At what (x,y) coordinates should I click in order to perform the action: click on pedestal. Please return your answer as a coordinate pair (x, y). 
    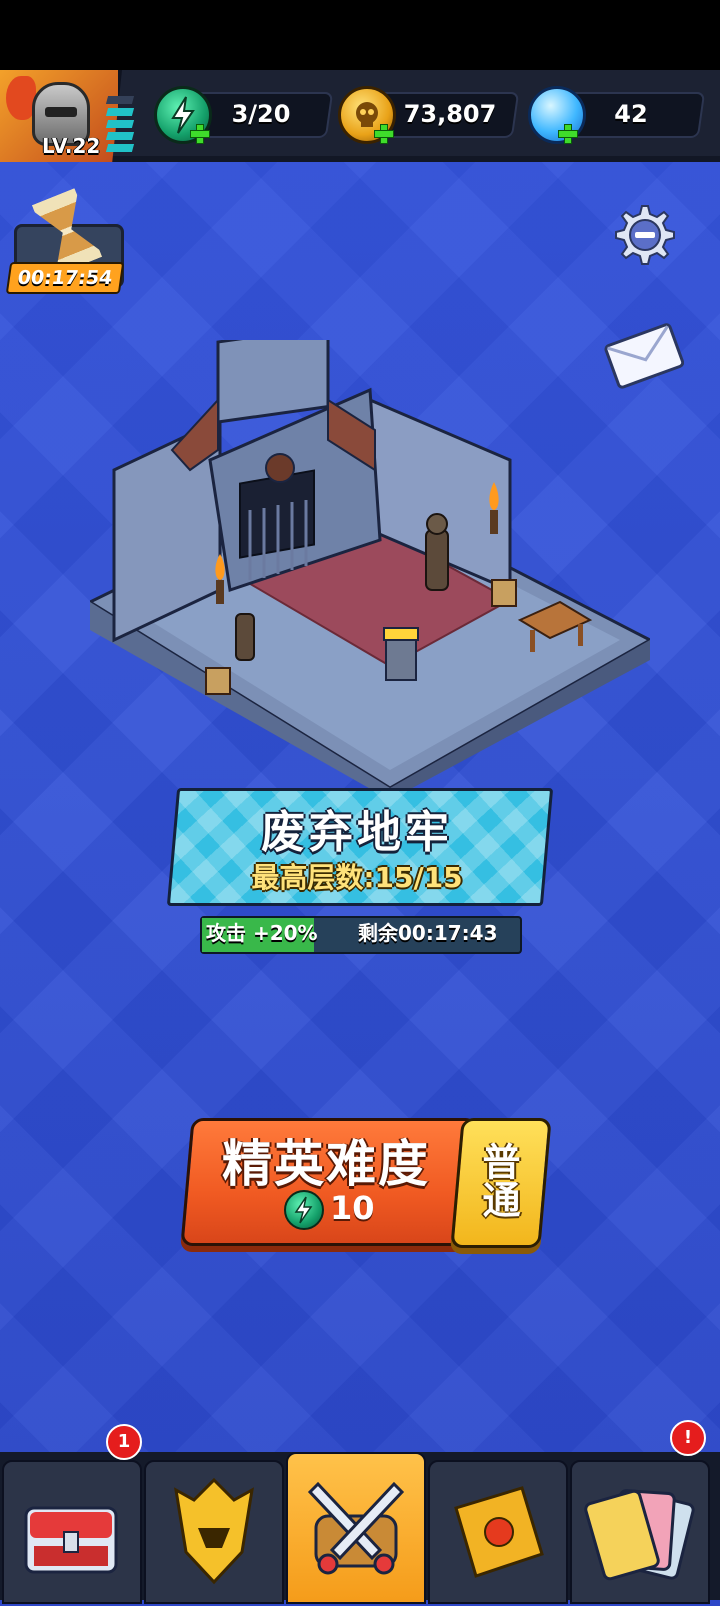
    Looking at the image, I should click on (401, 654).